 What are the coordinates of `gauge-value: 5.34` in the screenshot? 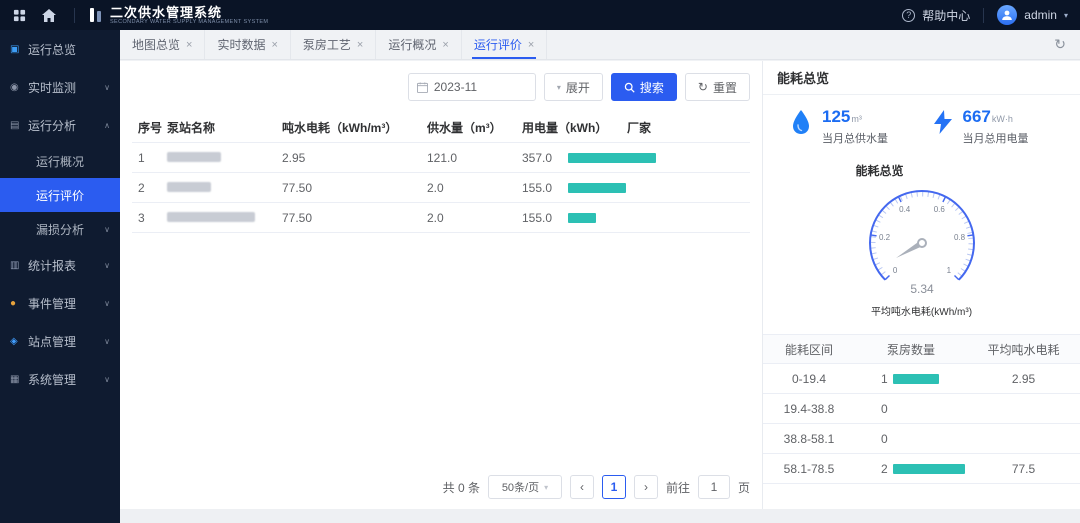 It's located at (922, 289).